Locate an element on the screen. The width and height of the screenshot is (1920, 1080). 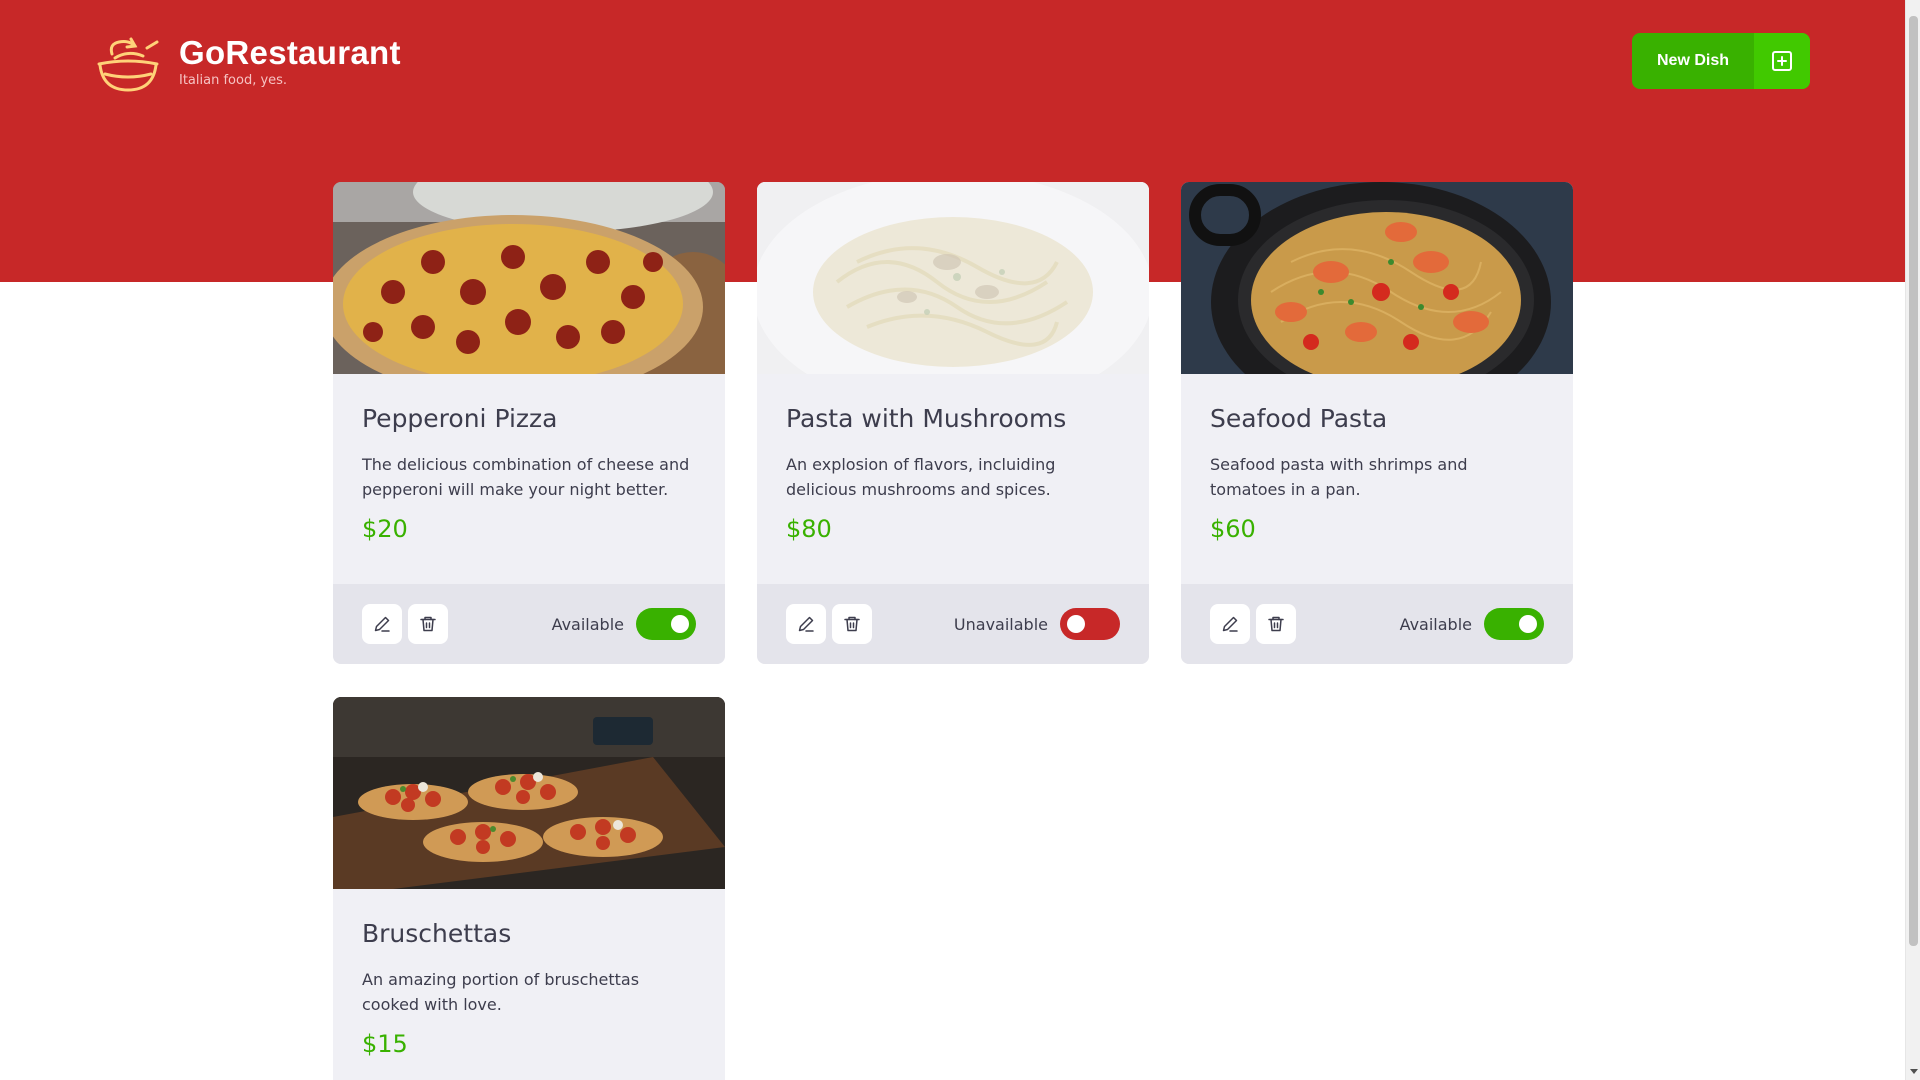
dish-card-footer: Unavailable is located at coordinates (953, 624).